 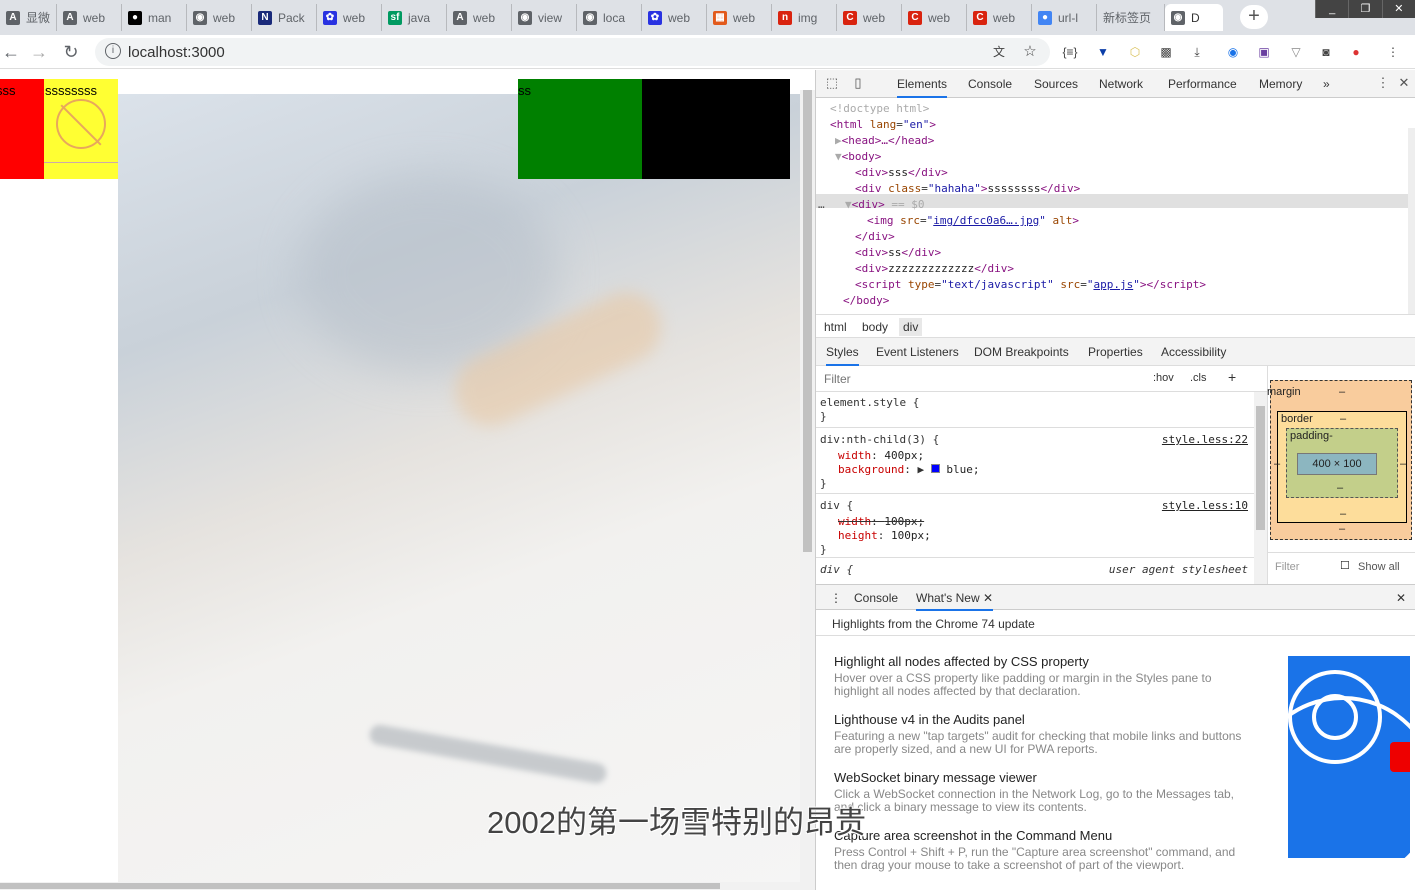 What do you see at coordinates (1356, 52) in the screenshot?
I see `avatar: ●` at bounding box center [1356, 52].